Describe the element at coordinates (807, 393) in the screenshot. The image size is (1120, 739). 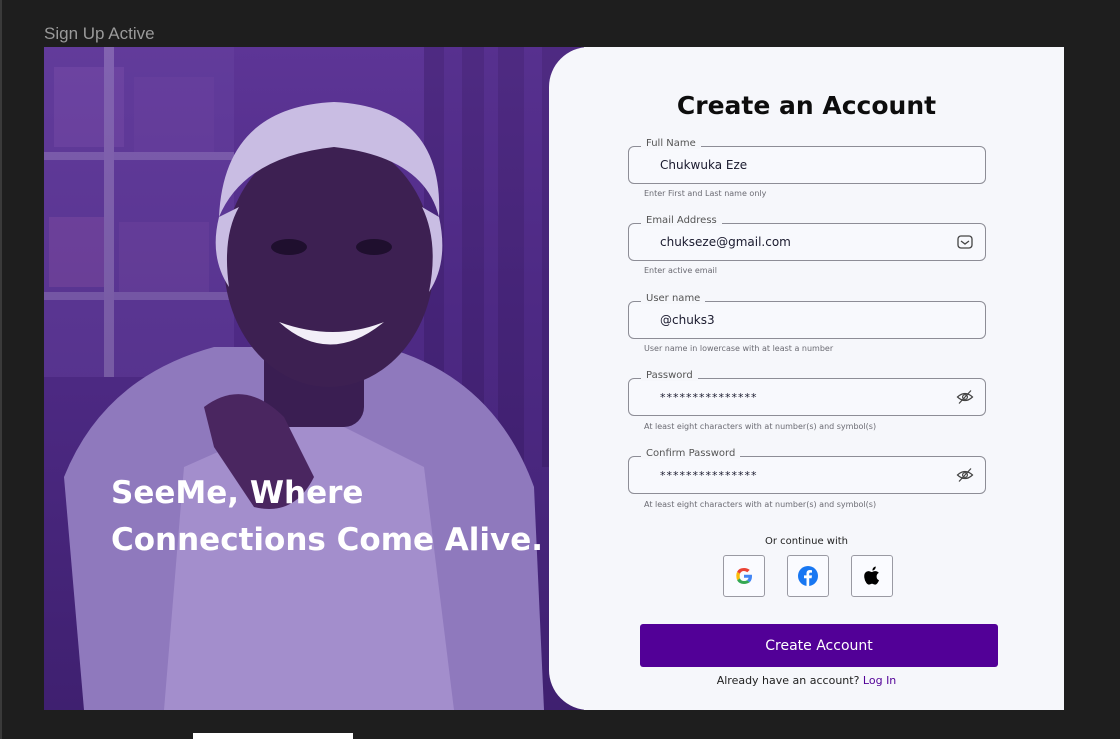
I see `password-field: Password ***************` at that location.